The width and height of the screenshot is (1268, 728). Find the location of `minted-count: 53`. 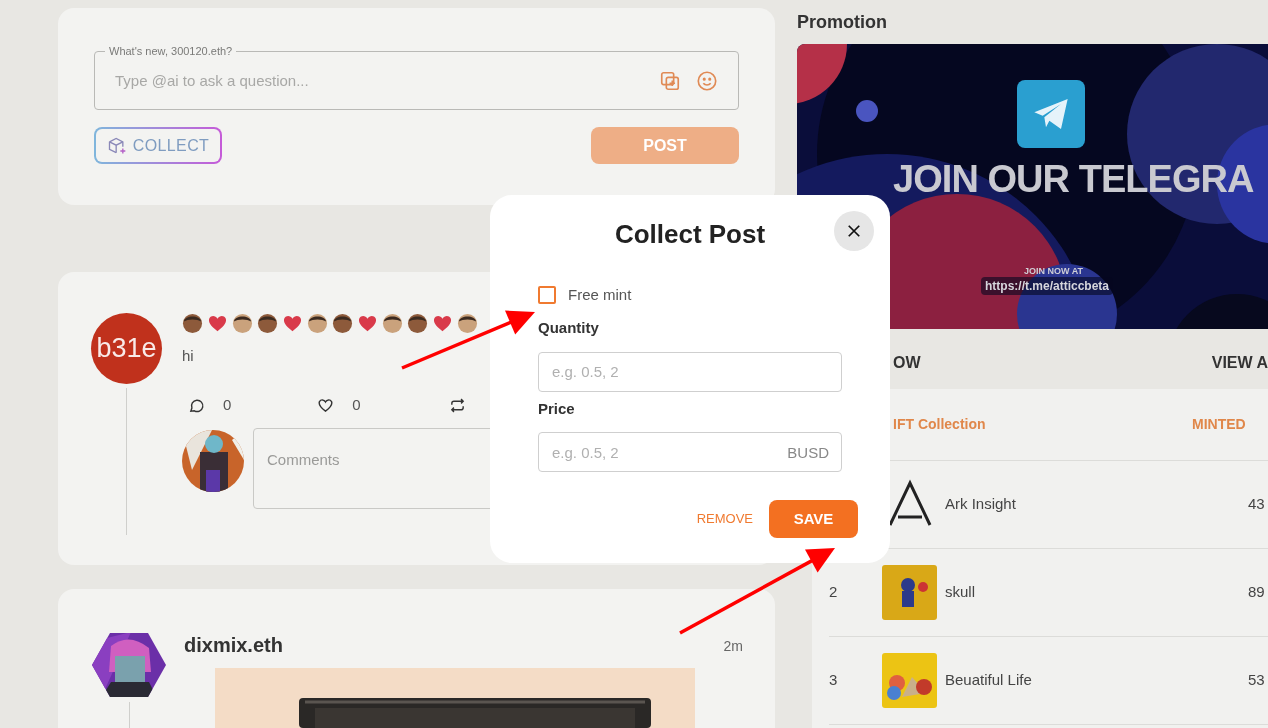

minted-count: 53 is located at coordinates (1256, 680).